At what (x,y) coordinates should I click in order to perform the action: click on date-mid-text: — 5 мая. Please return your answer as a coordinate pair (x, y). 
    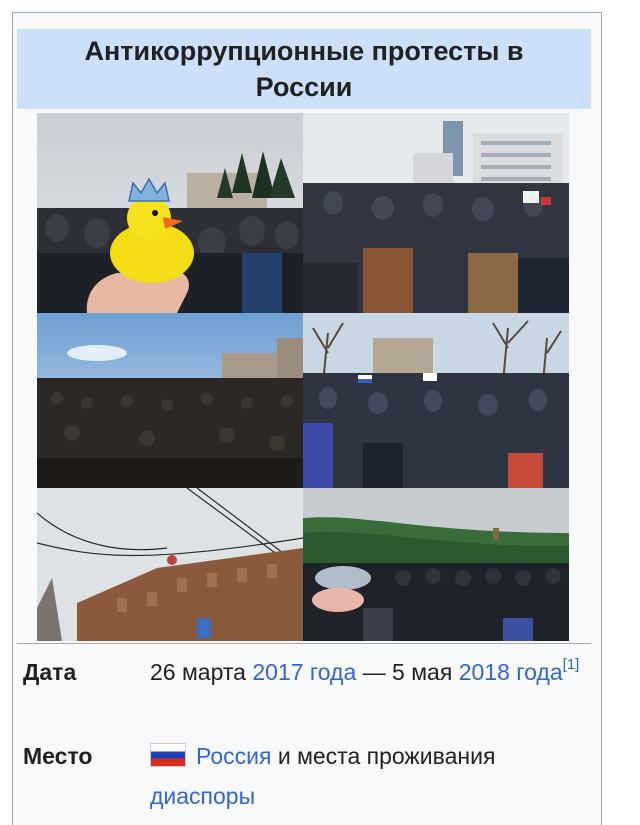
    Looking at the image, I should click on (407, 672).